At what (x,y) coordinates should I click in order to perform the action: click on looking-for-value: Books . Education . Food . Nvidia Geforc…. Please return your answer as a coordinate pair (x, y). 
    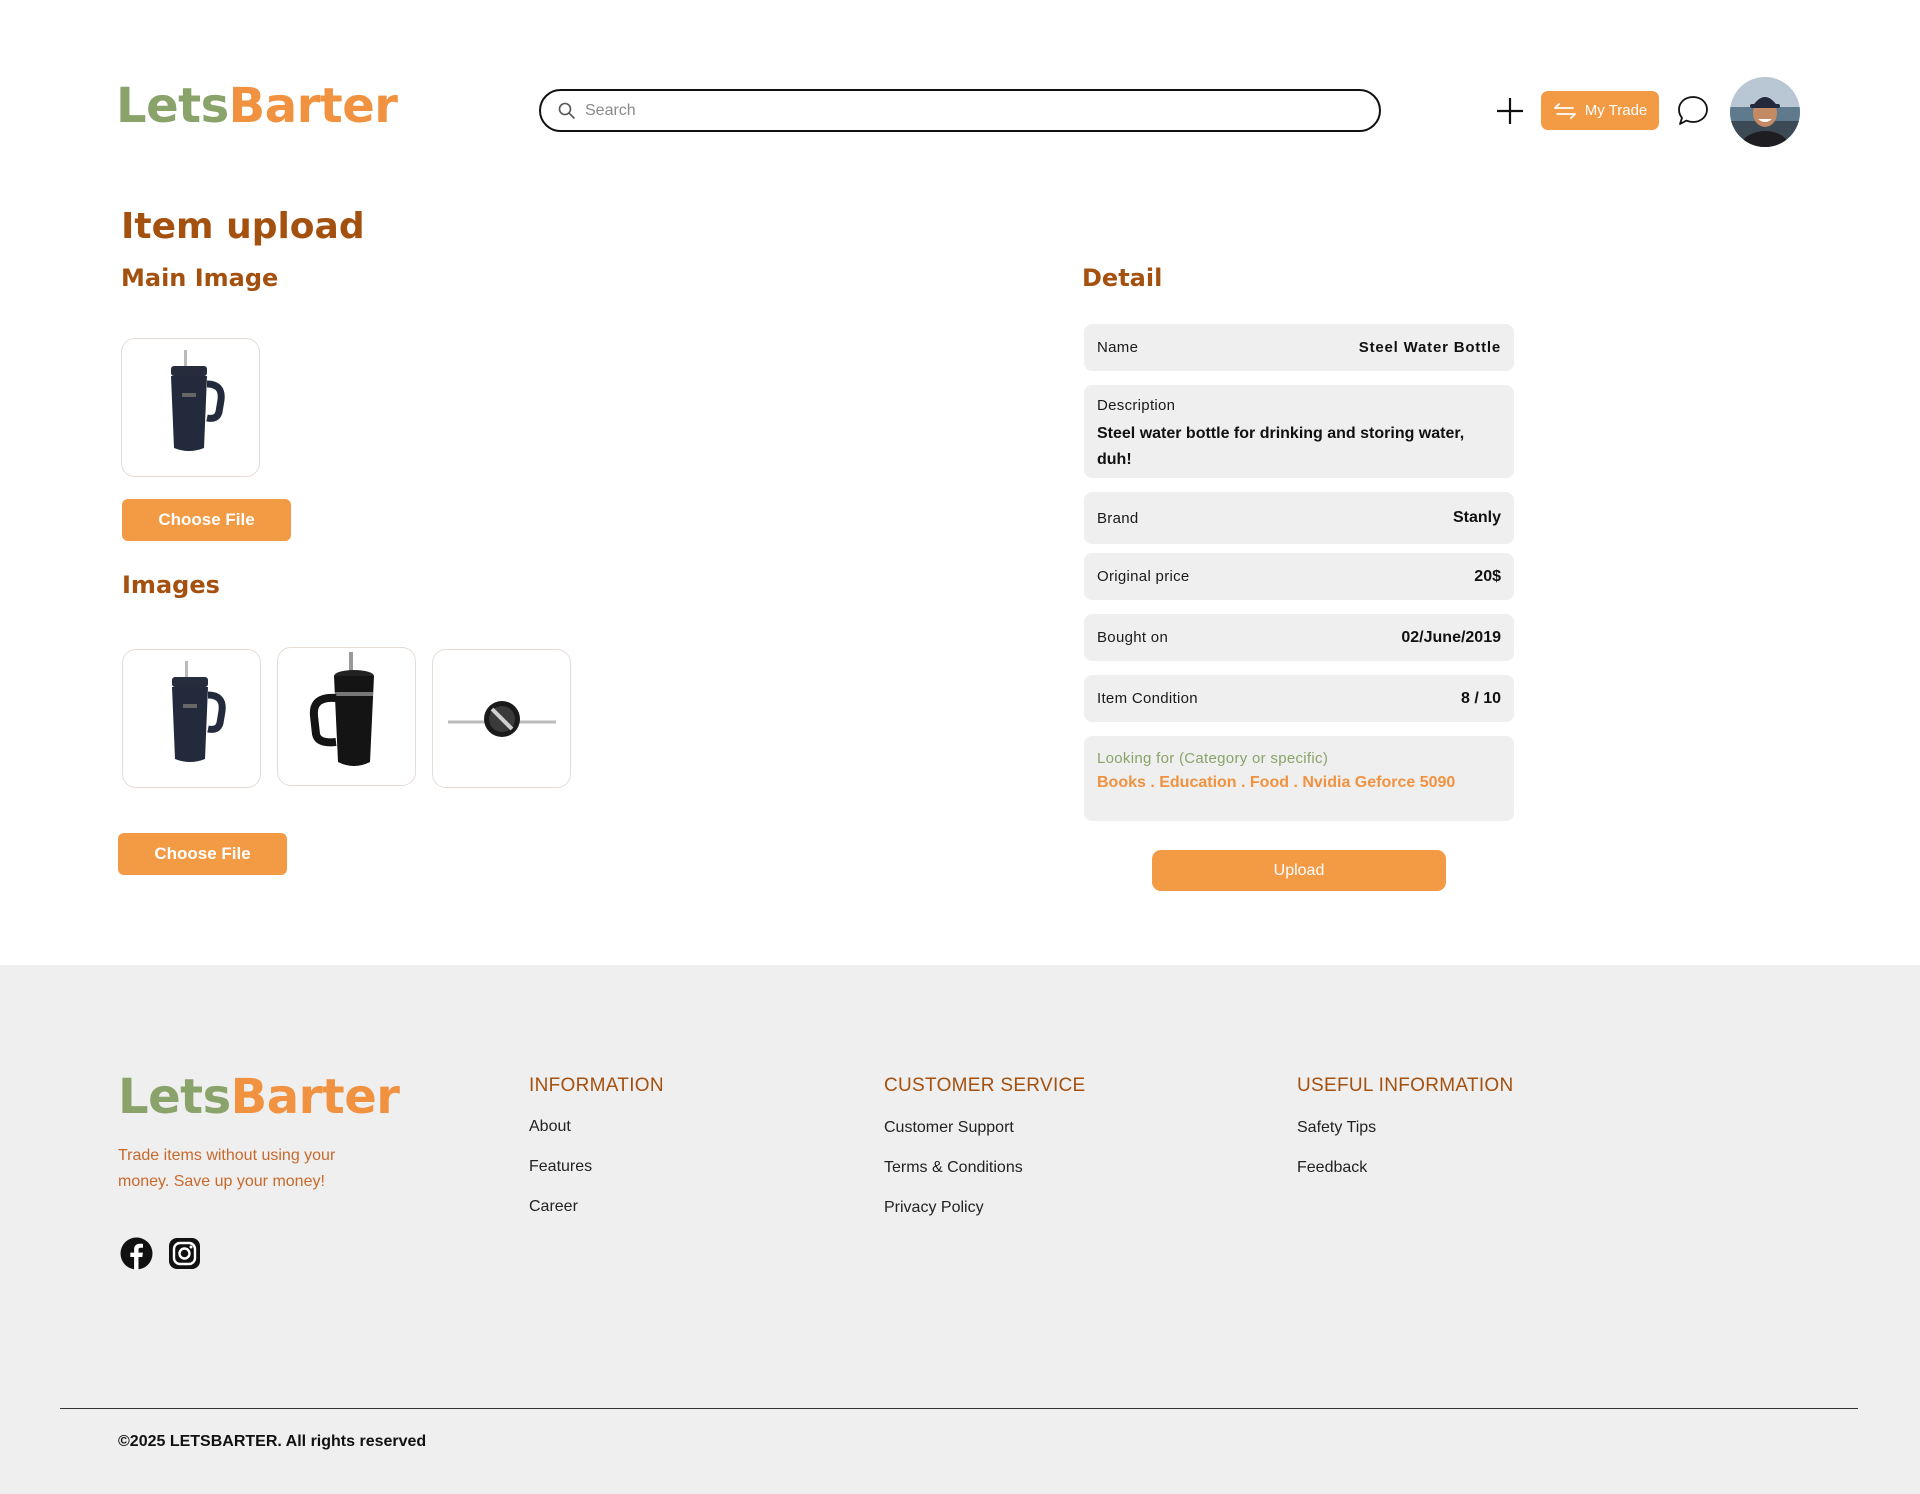
    Looking at the image, I should click on (1276, 782).